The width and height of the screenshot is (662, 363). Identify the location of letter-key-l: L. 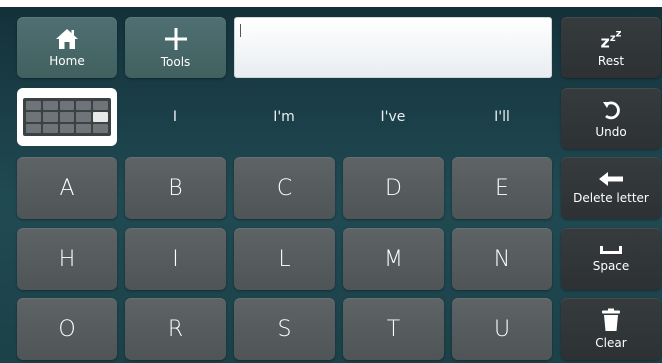
(284, 259).